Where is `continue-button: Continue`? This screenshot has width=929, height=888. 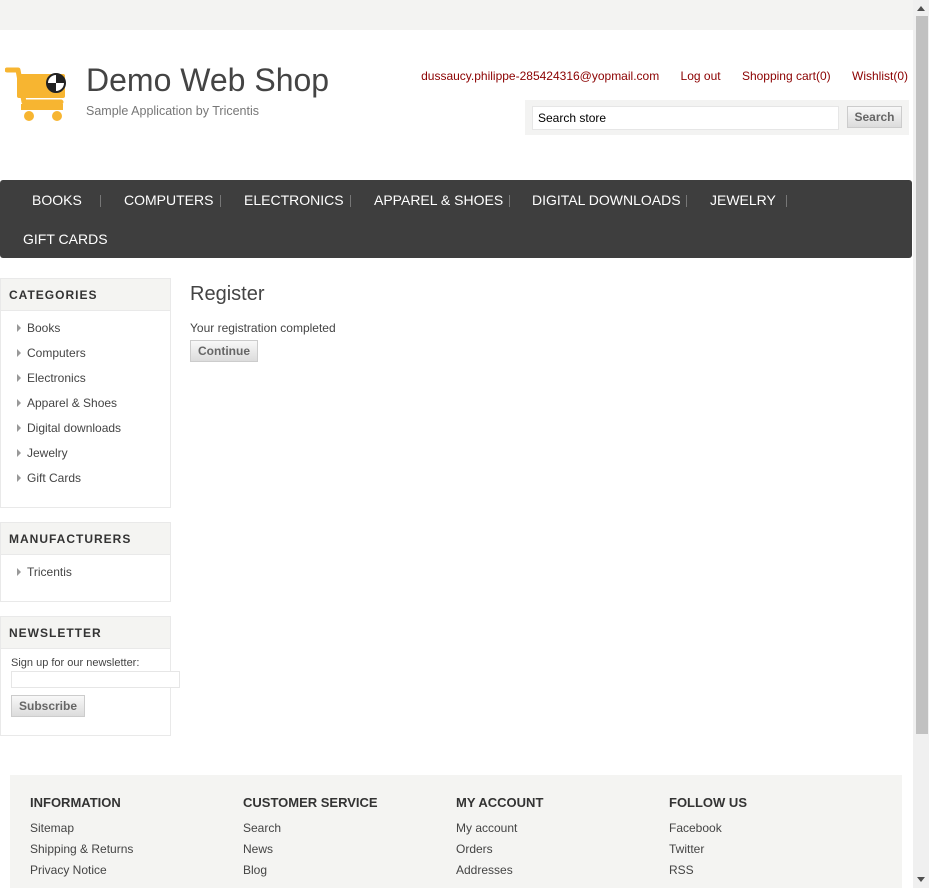
continue-button: Continue is located at coordinates (224, 351).